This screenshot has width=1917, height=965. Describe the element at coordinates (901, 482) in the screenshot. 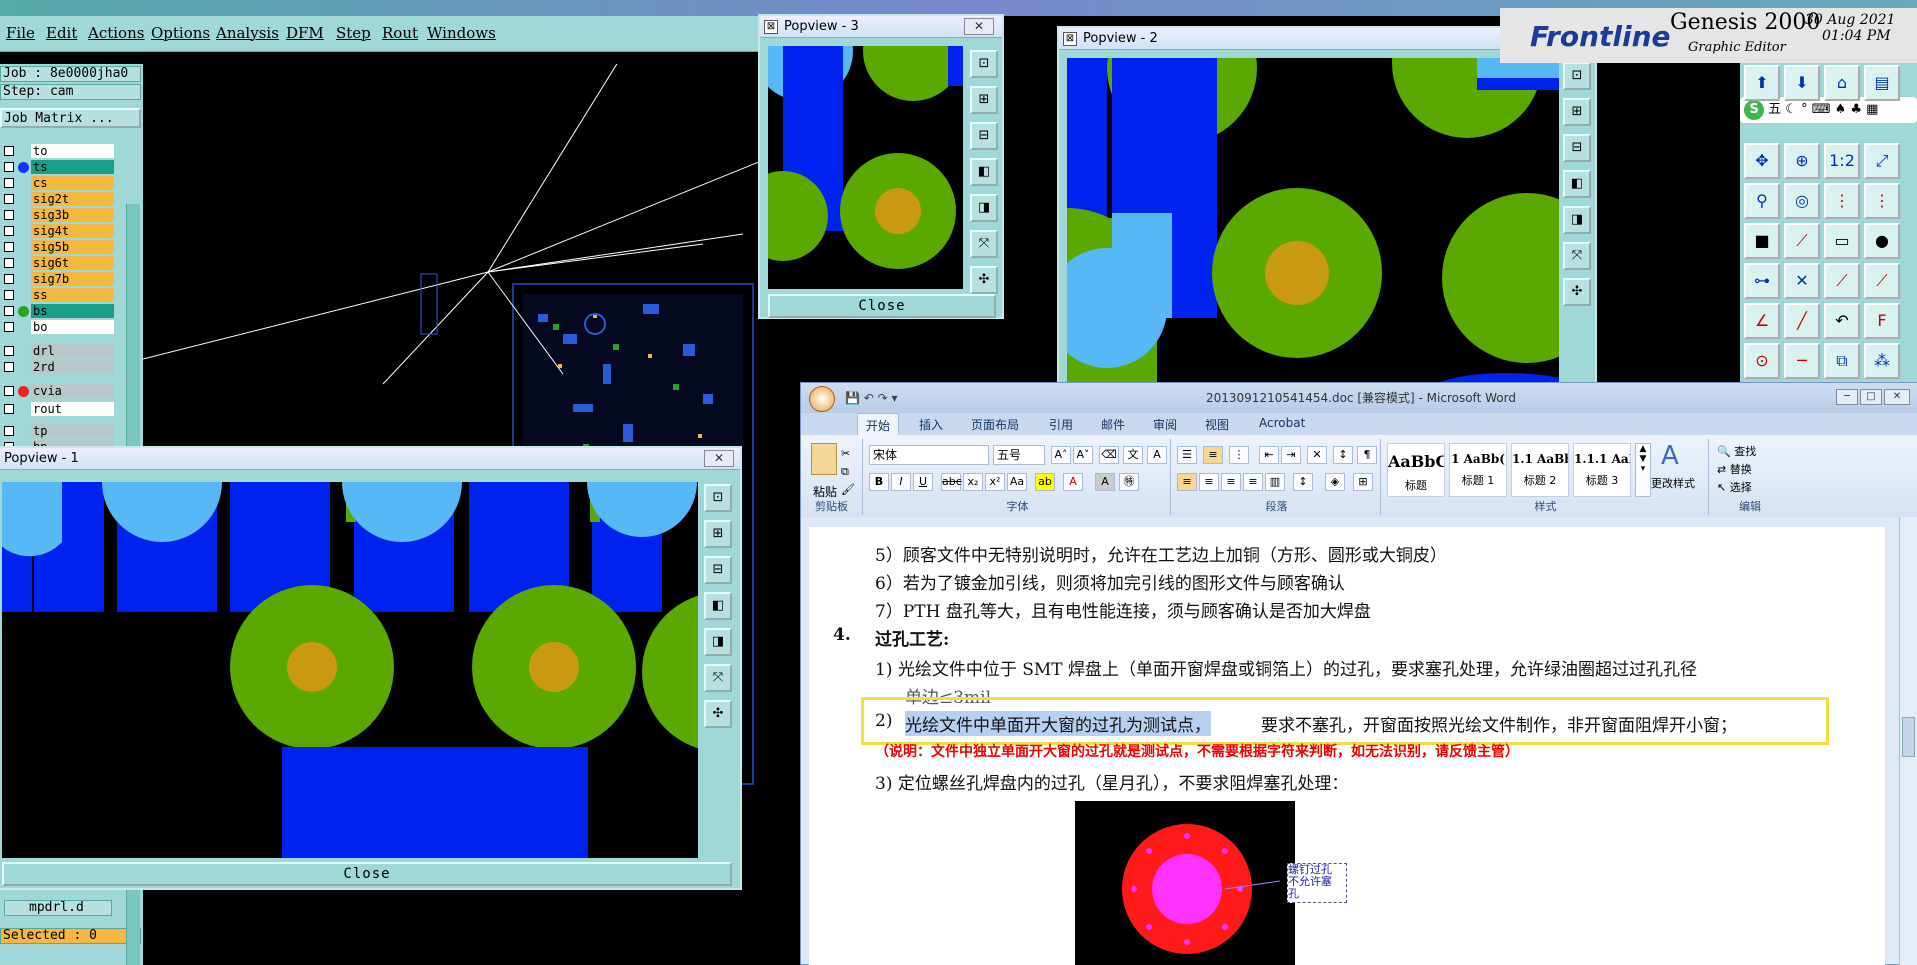

I see `italic-icon: I` at that location.